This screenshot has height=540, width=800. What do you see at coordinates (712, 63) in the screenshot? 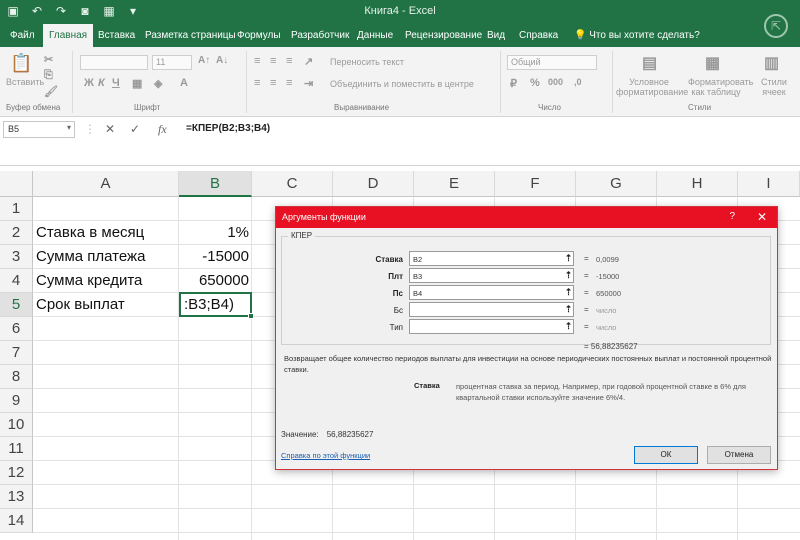
I see `format-as-table-icon: ▦` at bounding box center [712, 63].